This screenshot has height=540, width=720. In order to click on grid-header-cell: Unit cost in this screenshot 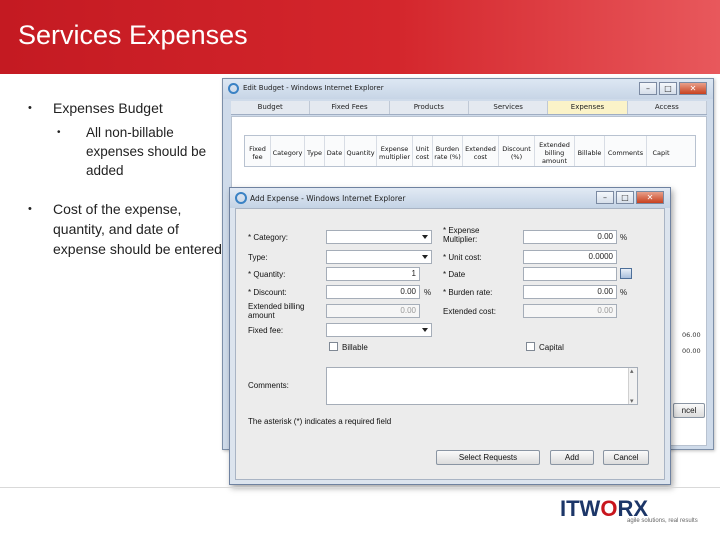, I will do `click(423, 151)`.